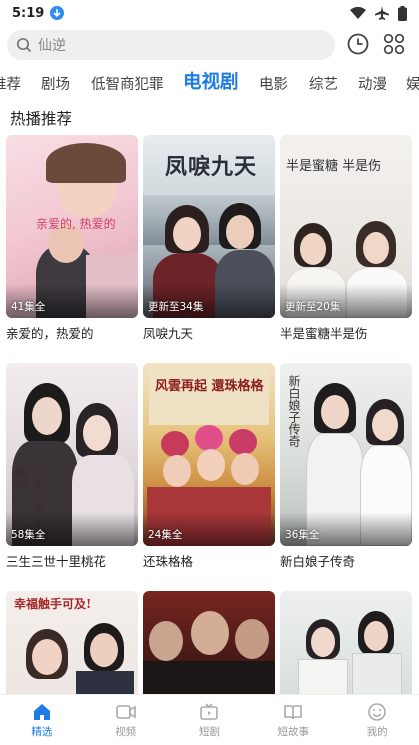  I want to click on tab-entertainment: 娱, so click(412, 85).